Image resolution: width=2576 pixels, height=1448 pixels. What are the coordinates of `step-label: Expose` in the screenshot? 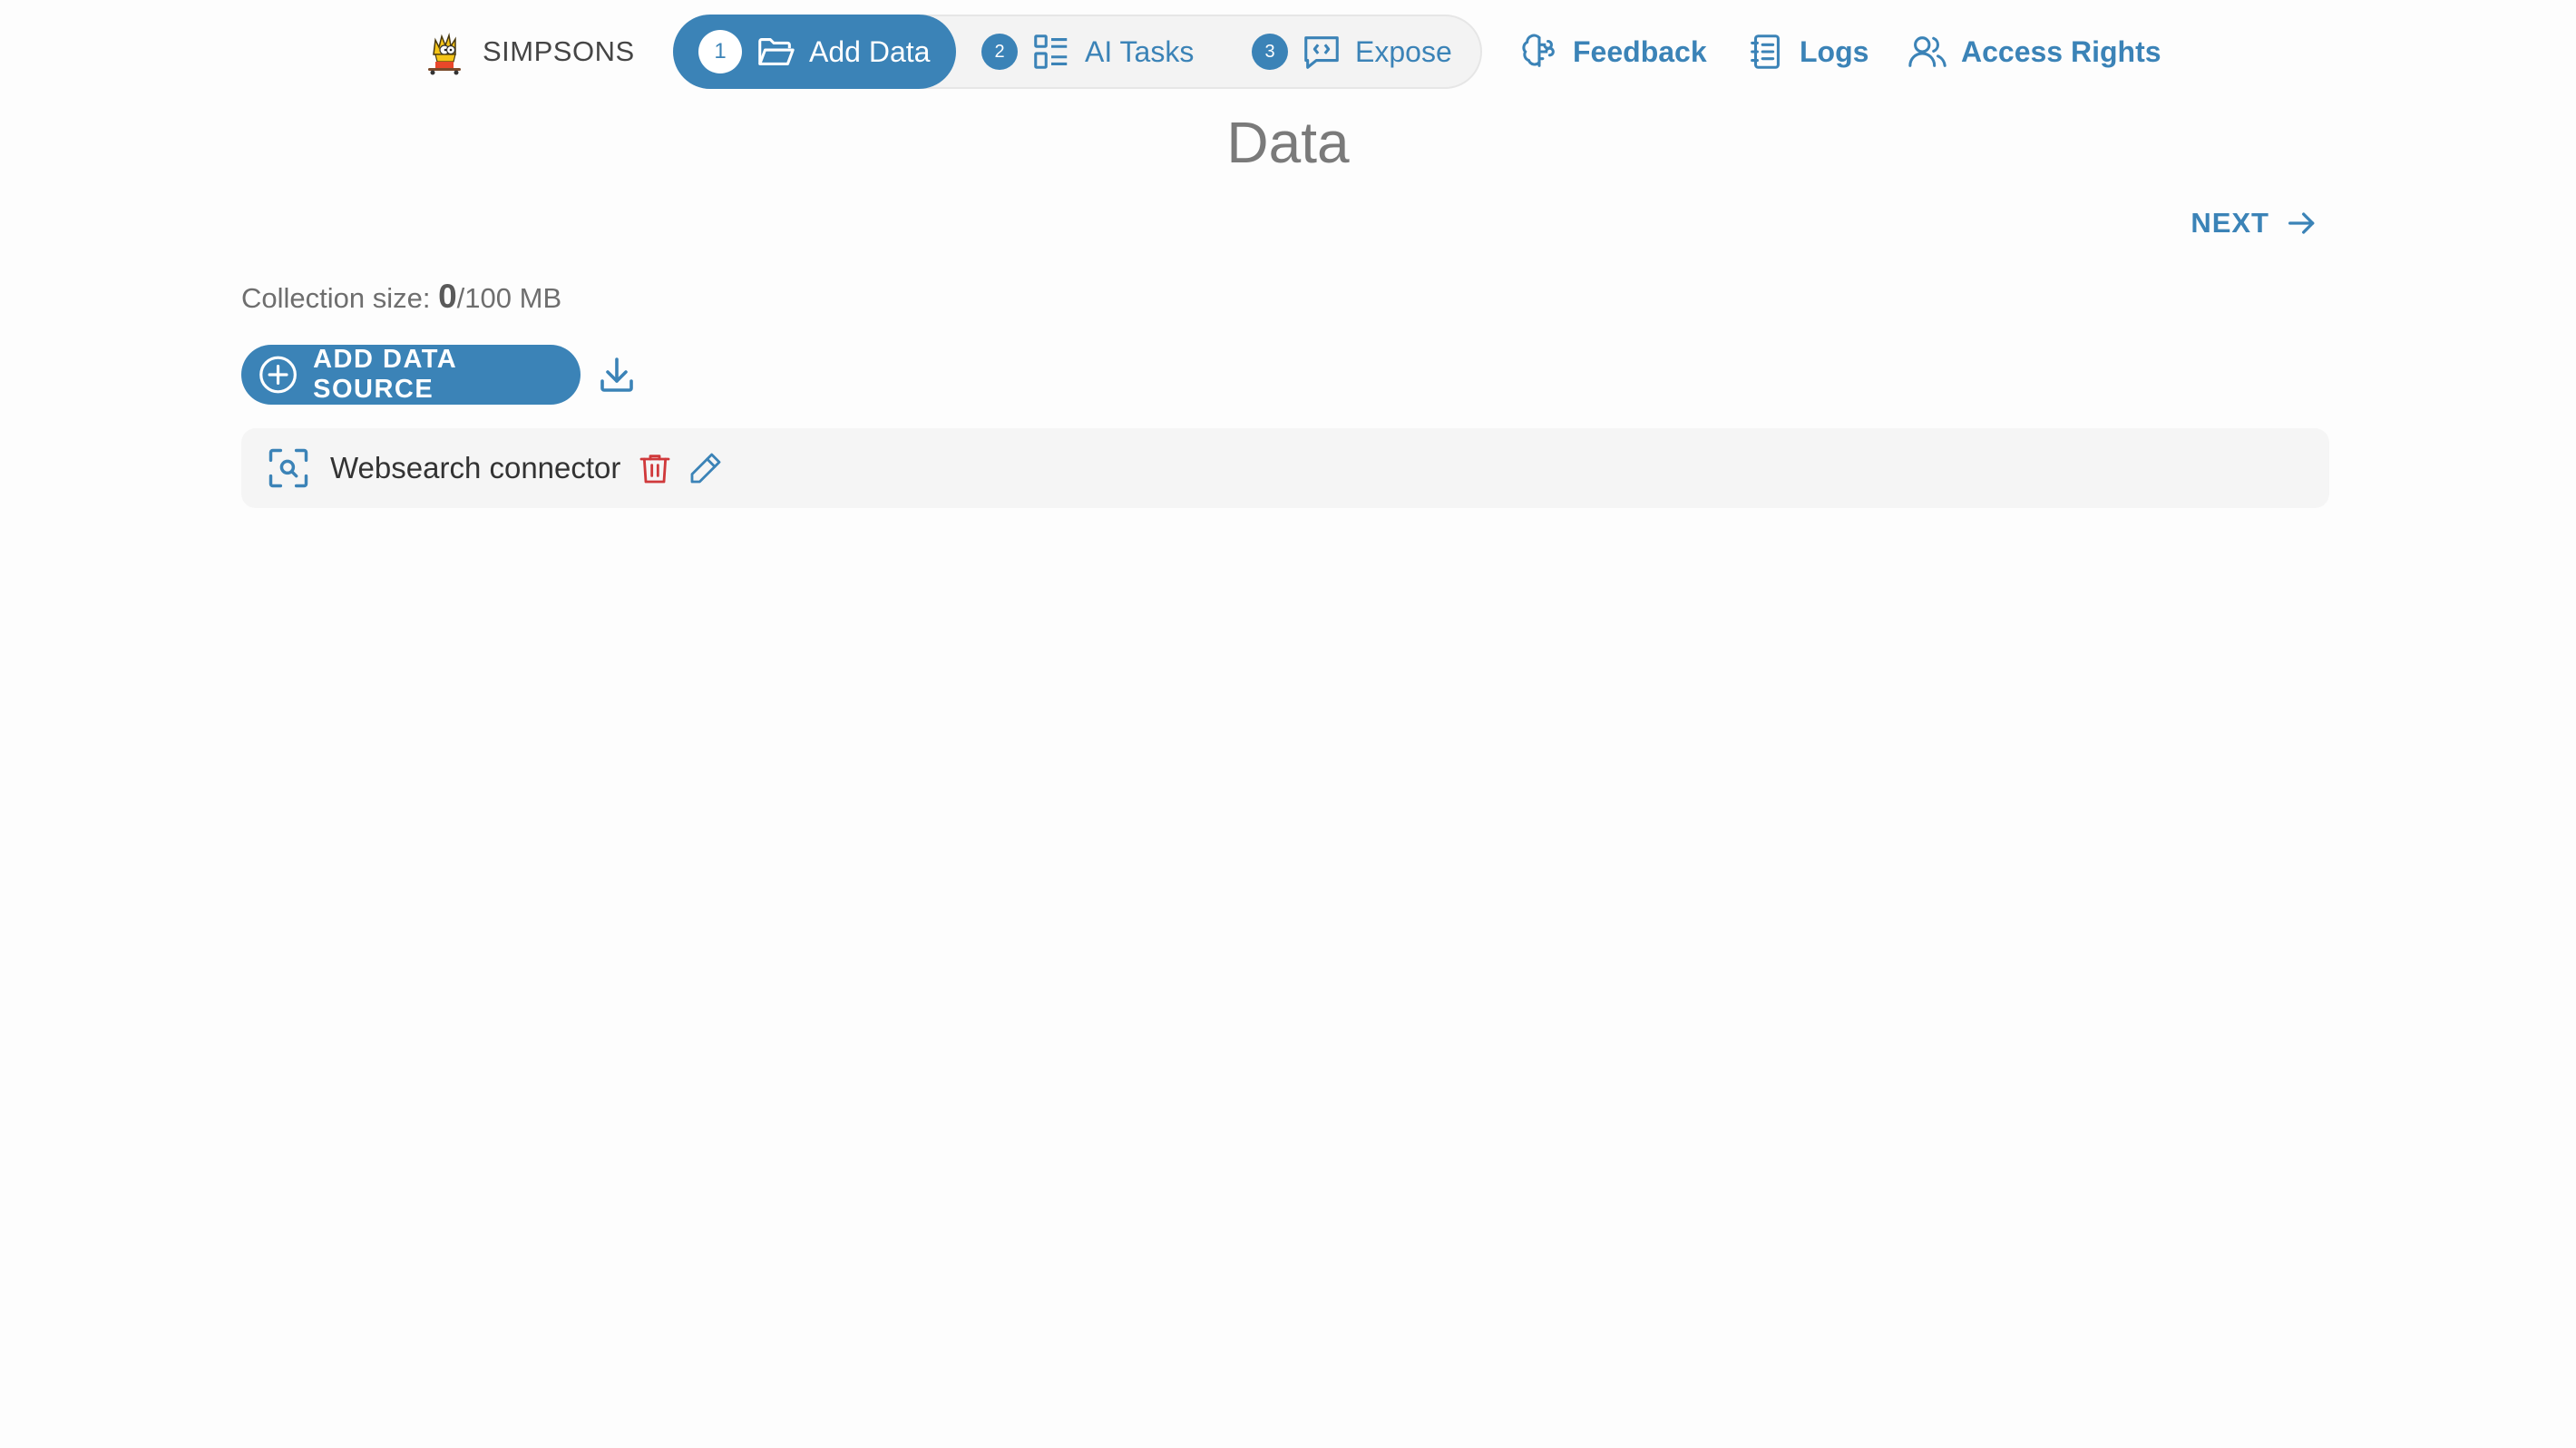 It's located at (1403, 51).